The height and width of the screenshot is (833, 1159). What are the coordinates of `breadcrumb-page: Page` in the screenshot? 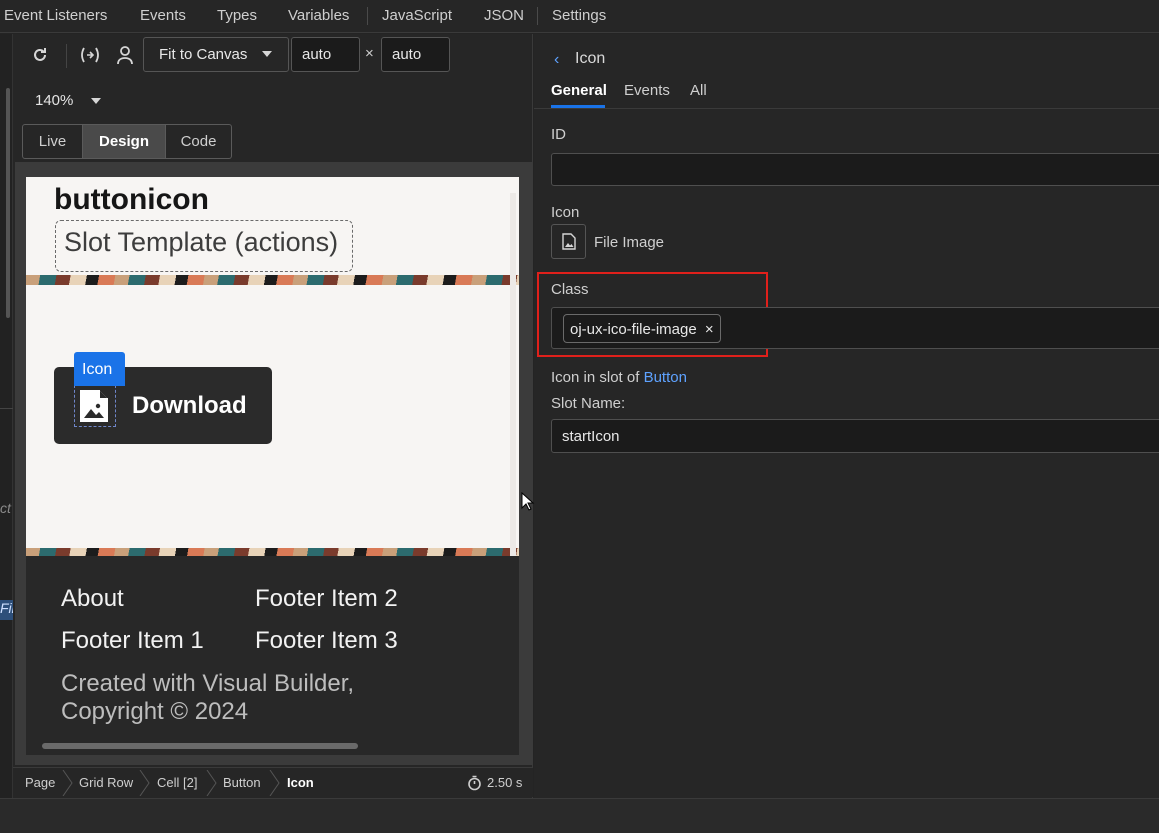 It's located at (40, 782).